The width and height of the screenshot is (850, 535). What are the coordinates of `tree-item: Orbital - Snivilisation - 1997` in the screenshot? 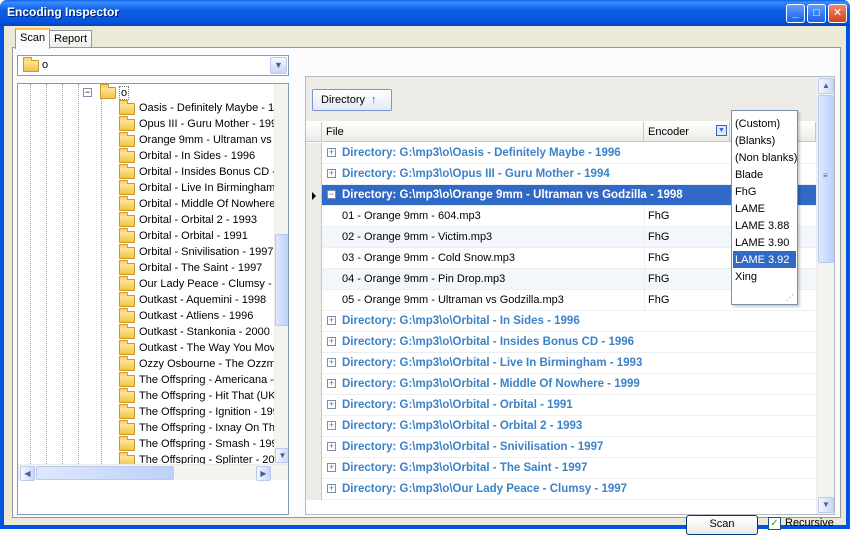 It's located at (146, 252).